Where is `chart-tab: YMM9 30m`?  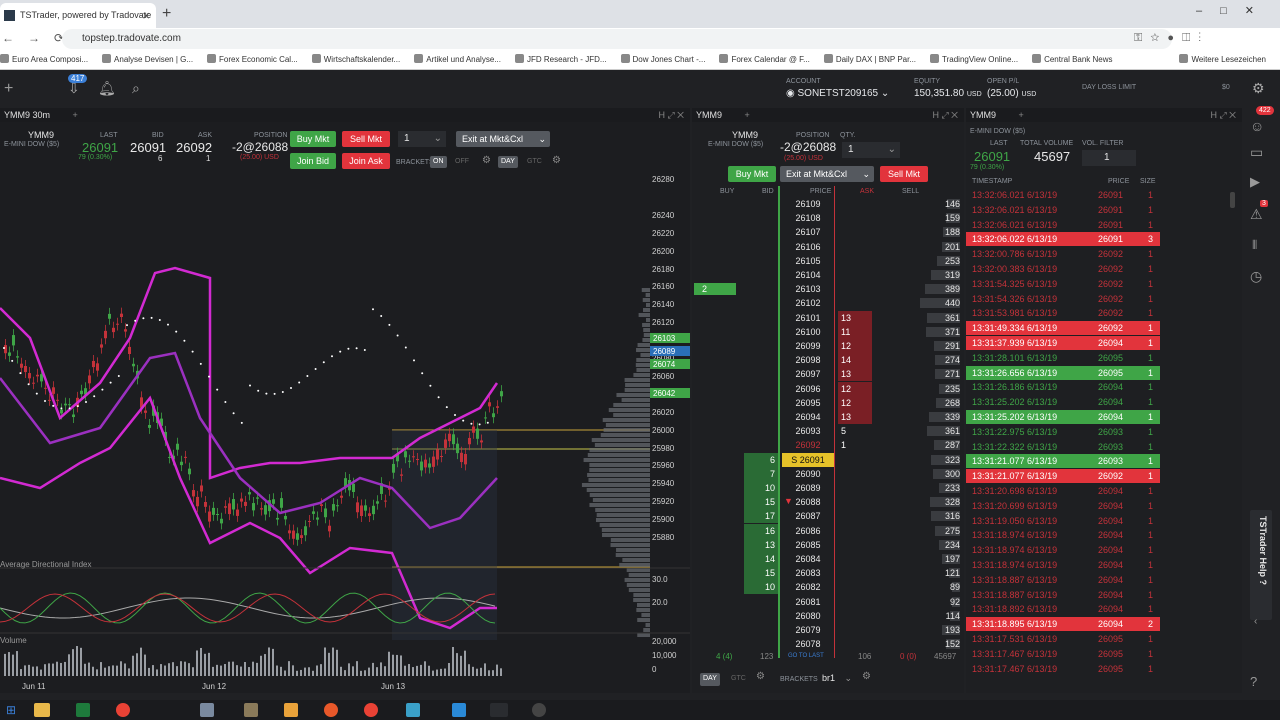
chart-tab: YMM9 30m is located at coordinates (27, 115).